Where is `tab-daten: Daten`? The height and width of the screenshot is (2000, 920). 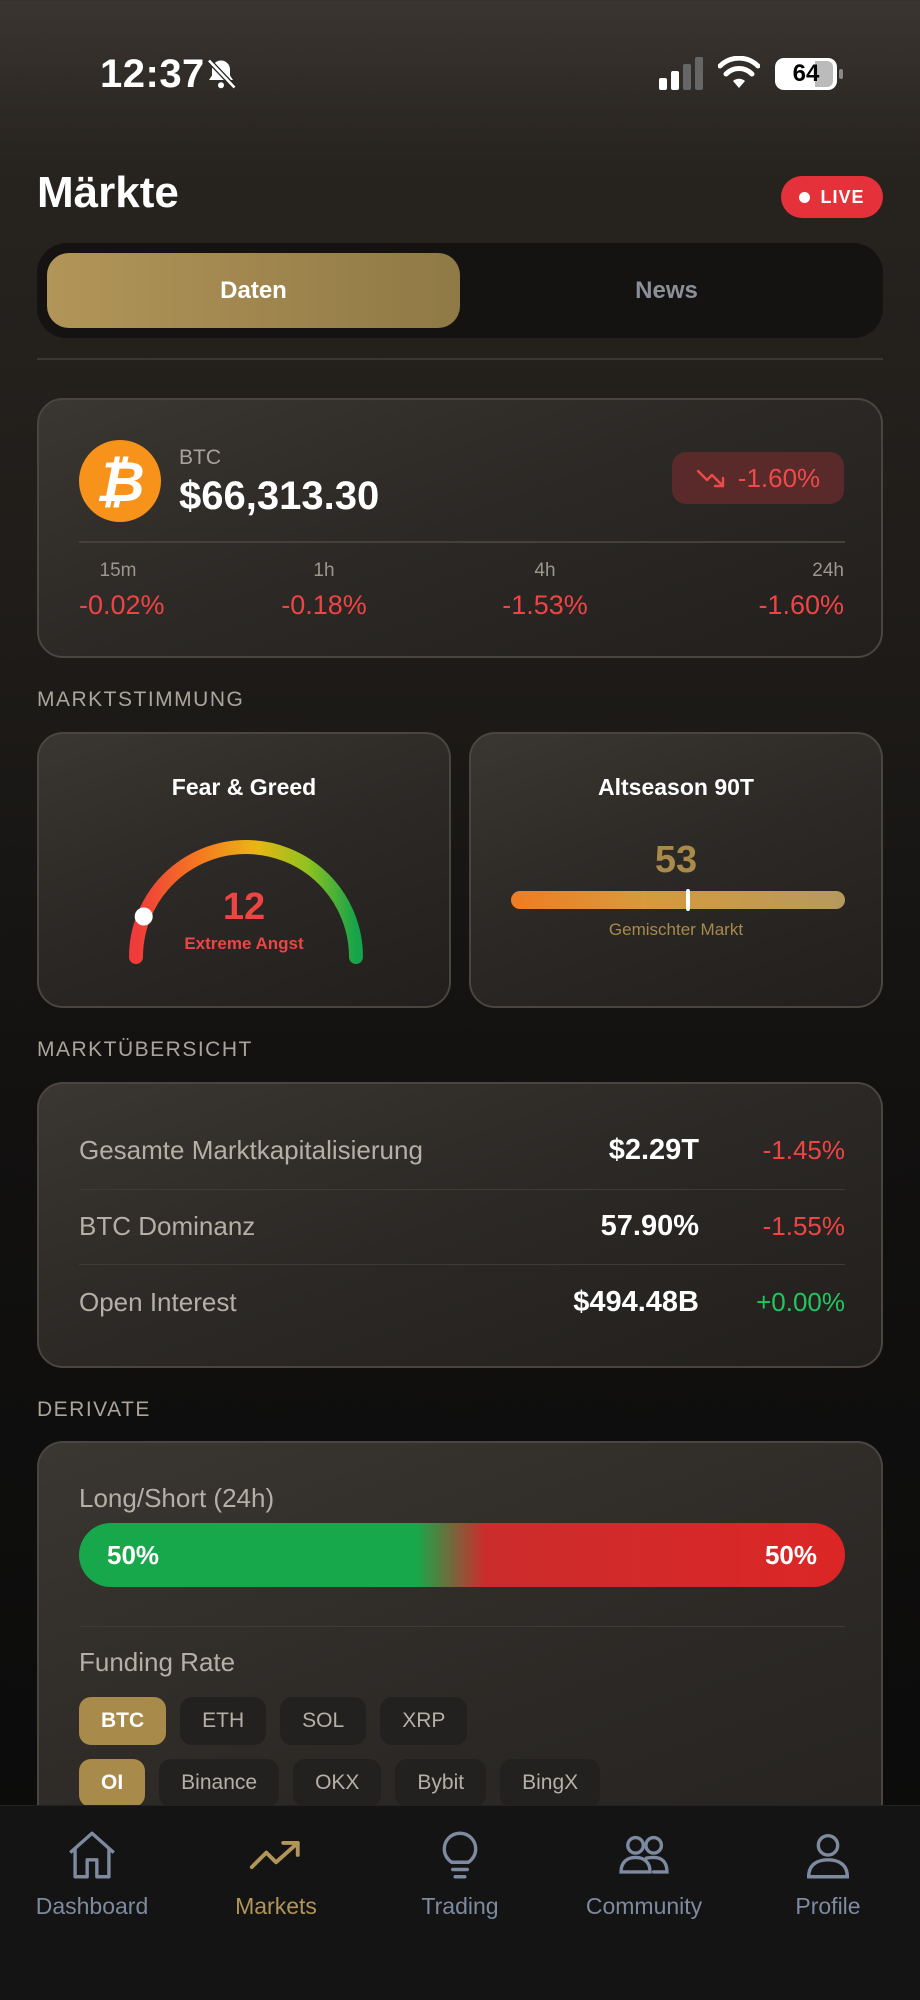 tab-daten: Daten is located at coordinates (253, 290).